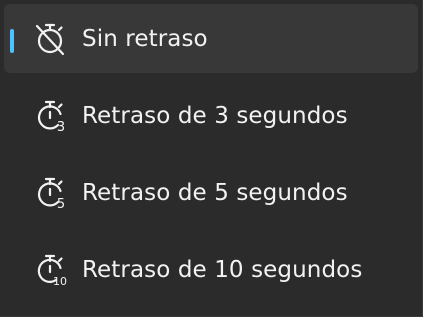  What do you see at coordinates (61, 127) in the screenshot?
I see `timer-badge: 3` at bounding box center [61, 127].